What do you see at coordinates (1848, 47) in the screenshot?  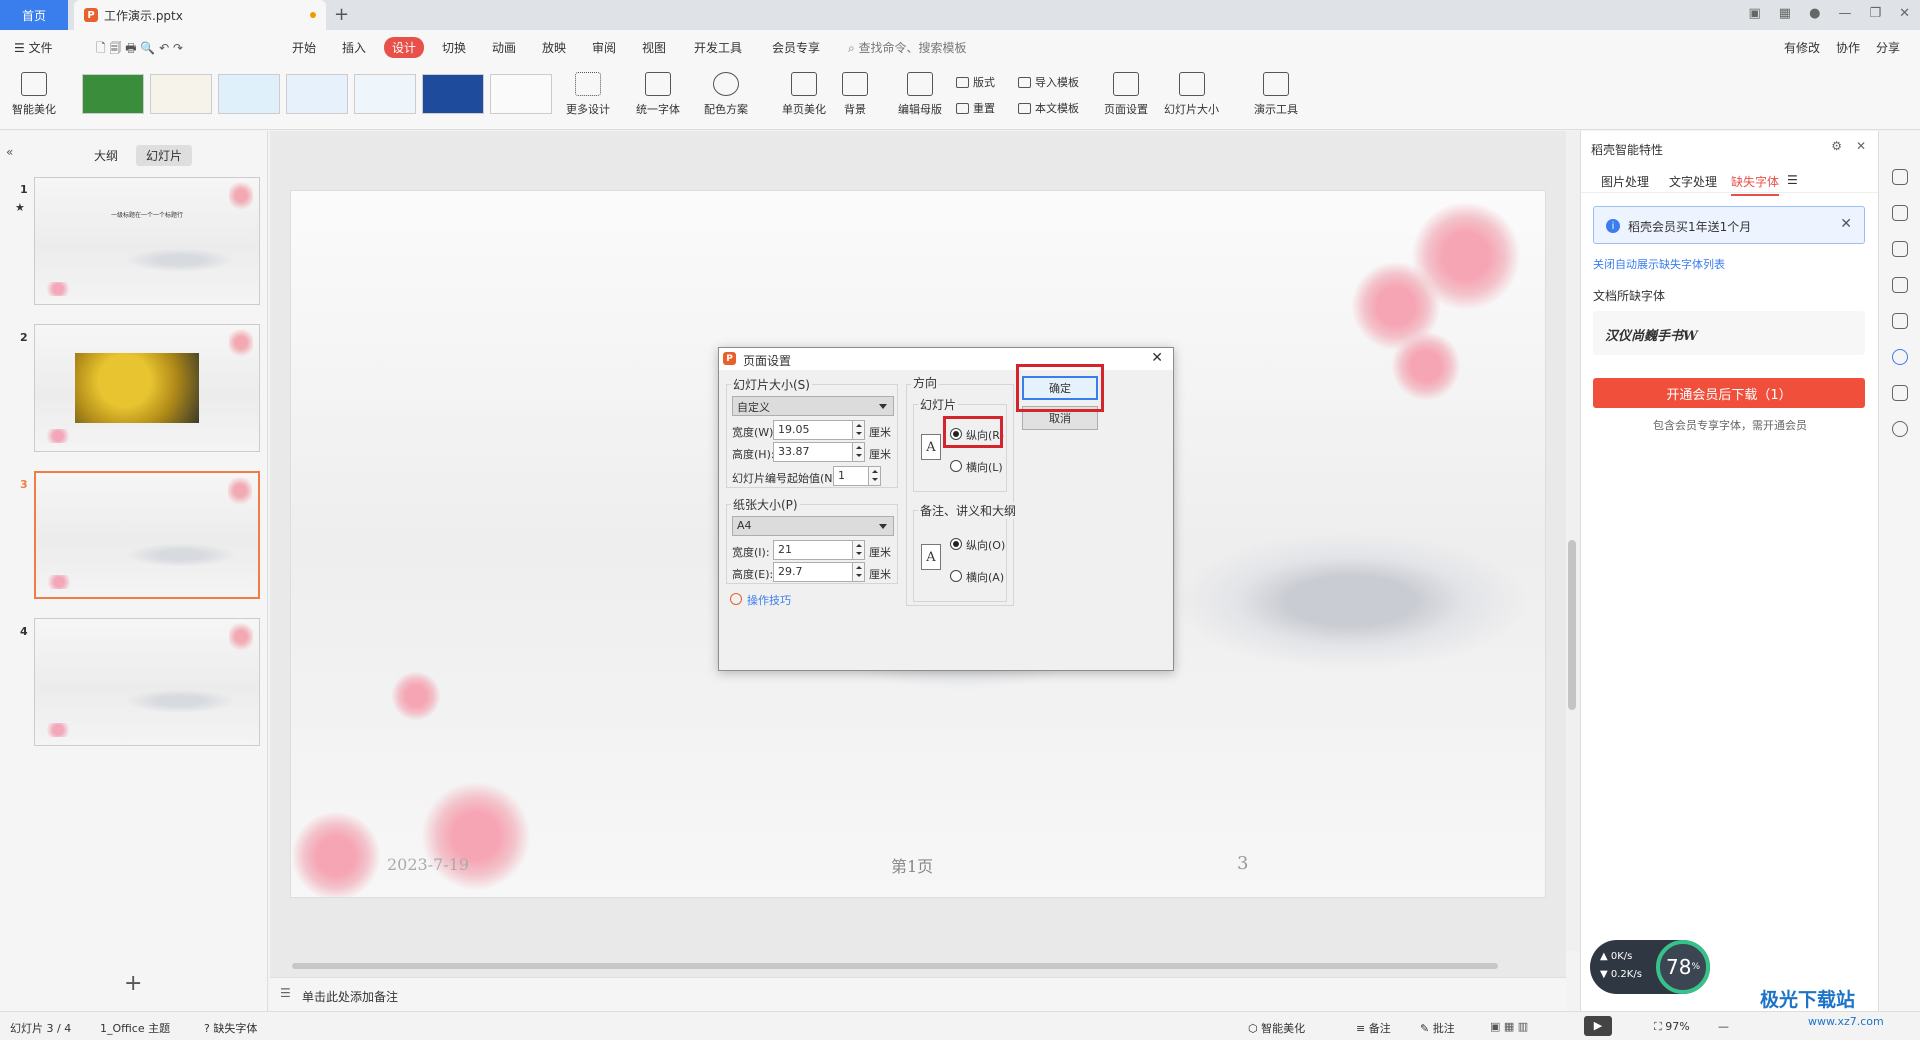 I see `collaborate-button: 协作` at bounding box center [1848, 47].